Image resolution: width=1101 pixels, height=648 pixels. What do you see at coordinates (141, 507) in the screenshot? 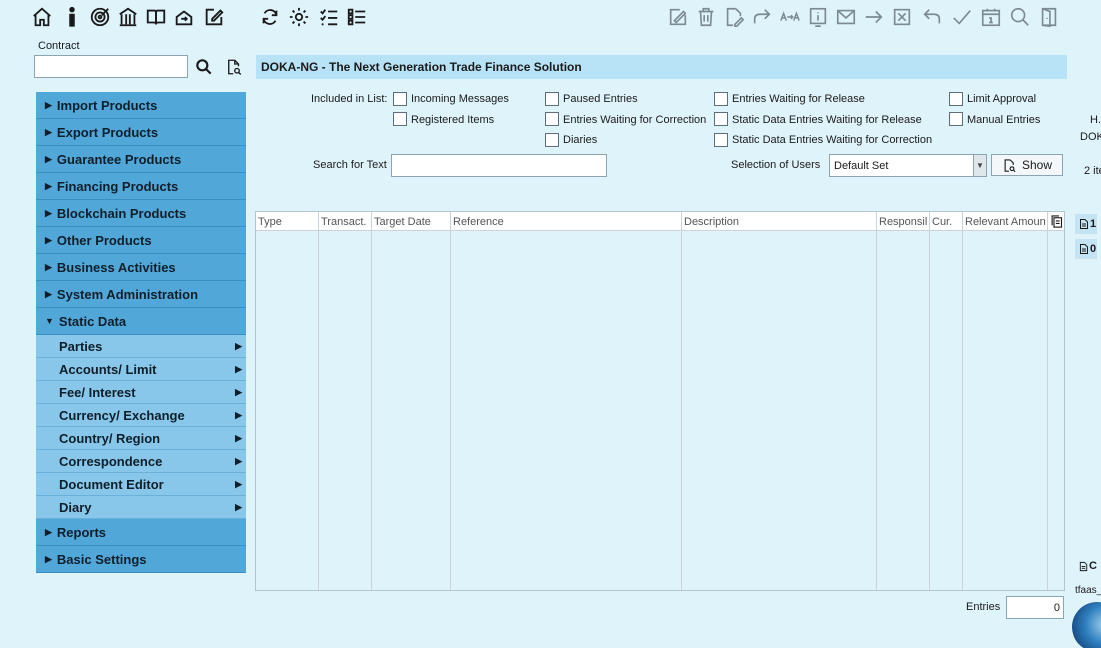
I see `sidebar-subitem-diary: Diary ▶` at bounding box center [141, 507].